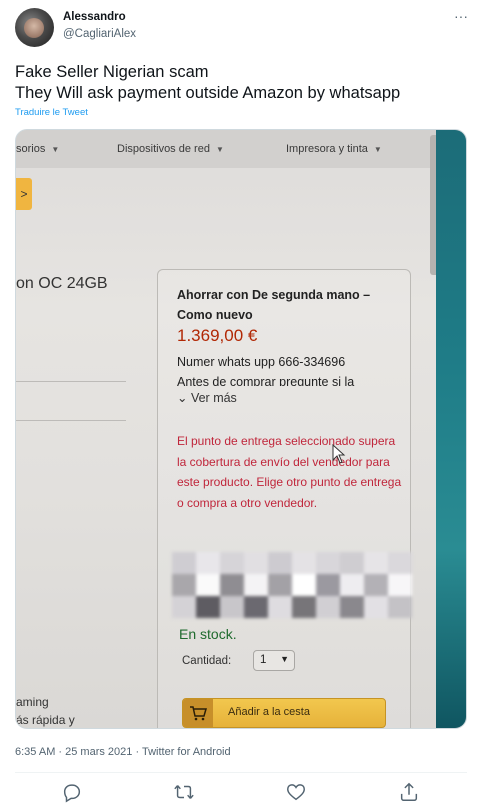 The height and width of the screenshot is (806, 480). What do you see at coordinates (296, 792) in the screenshot?
I see `like-icon` at bounding box center [296, 792].